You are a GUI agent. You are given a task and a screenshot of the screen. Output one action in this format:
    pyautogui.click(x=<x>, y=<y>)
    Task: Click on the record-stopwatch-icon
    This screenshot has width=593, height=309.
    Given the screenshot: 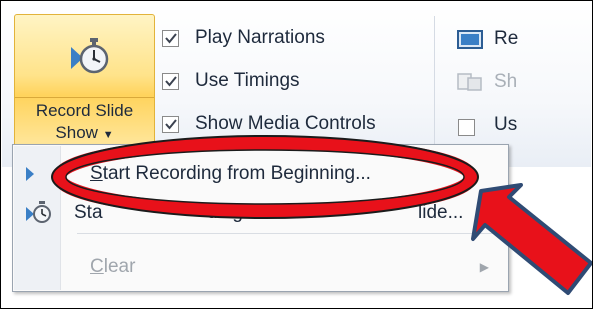 What is the action you would take?
    pyautogui.click(x=90, y=56)
    